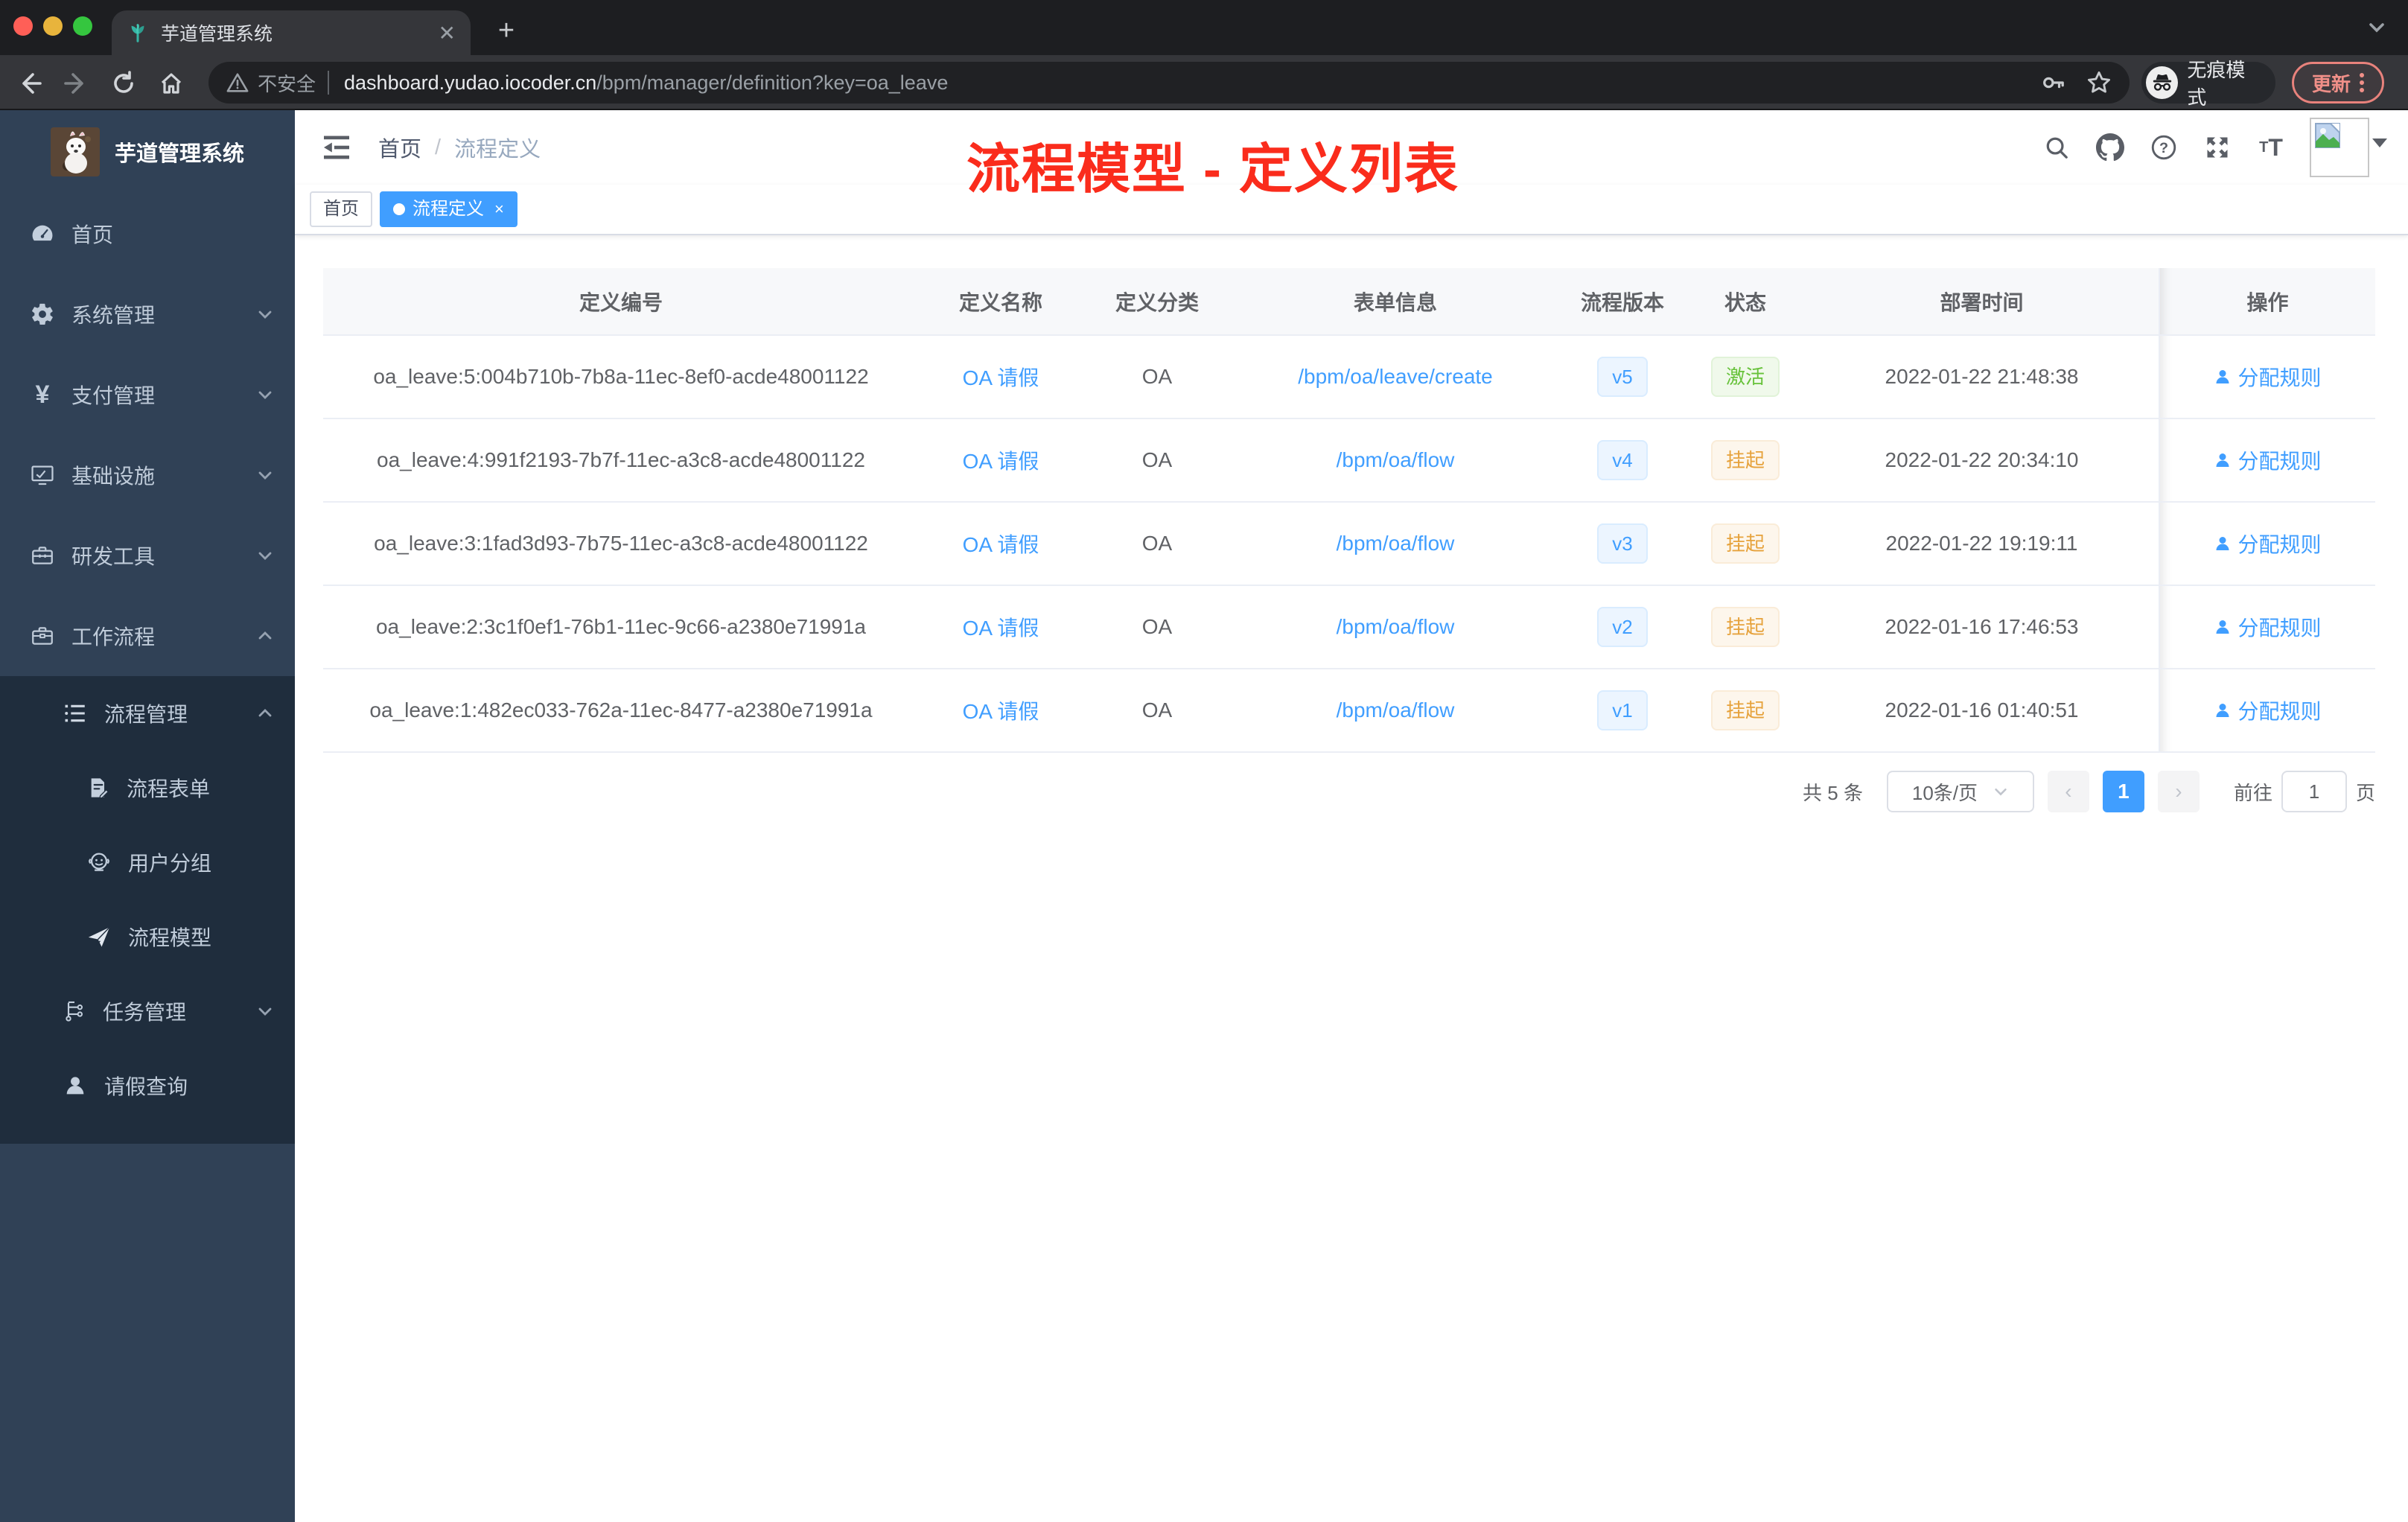 The width and height of the screenshot is (2408, 1522). Describe the element at coordinates (1395, 376) in the screenshot. I see `form-info-link: /bpm/oa/leave/create` at that location.